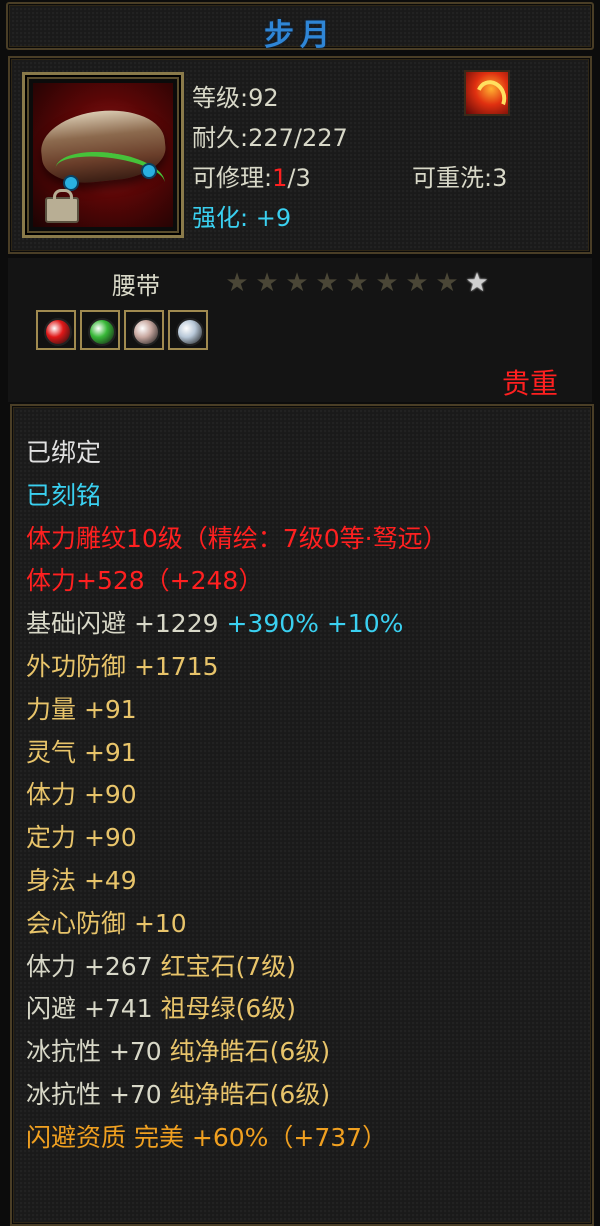 The height and width of the screenshot is (1226, 600). I want to click on rewash-line: 可重洗:3, so click(460, 178).